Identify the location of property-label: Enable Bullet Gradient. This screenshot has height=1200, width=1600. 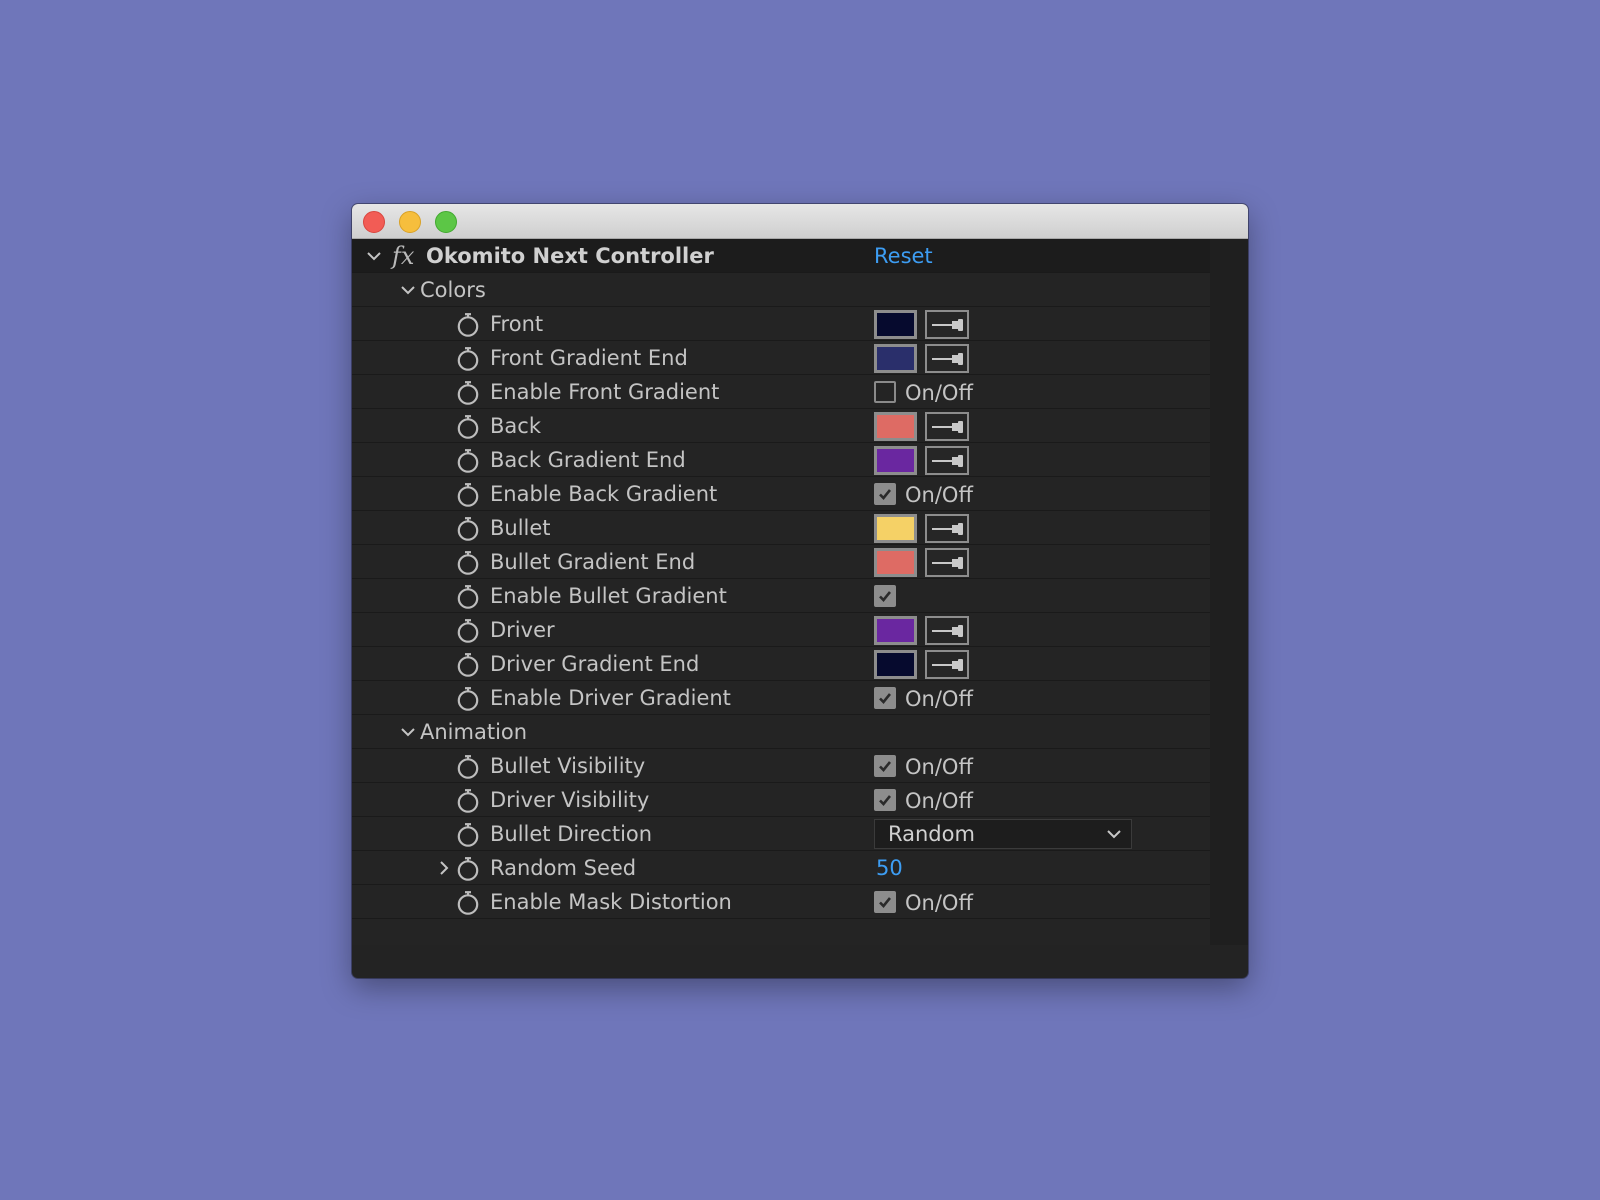
(608, 596).